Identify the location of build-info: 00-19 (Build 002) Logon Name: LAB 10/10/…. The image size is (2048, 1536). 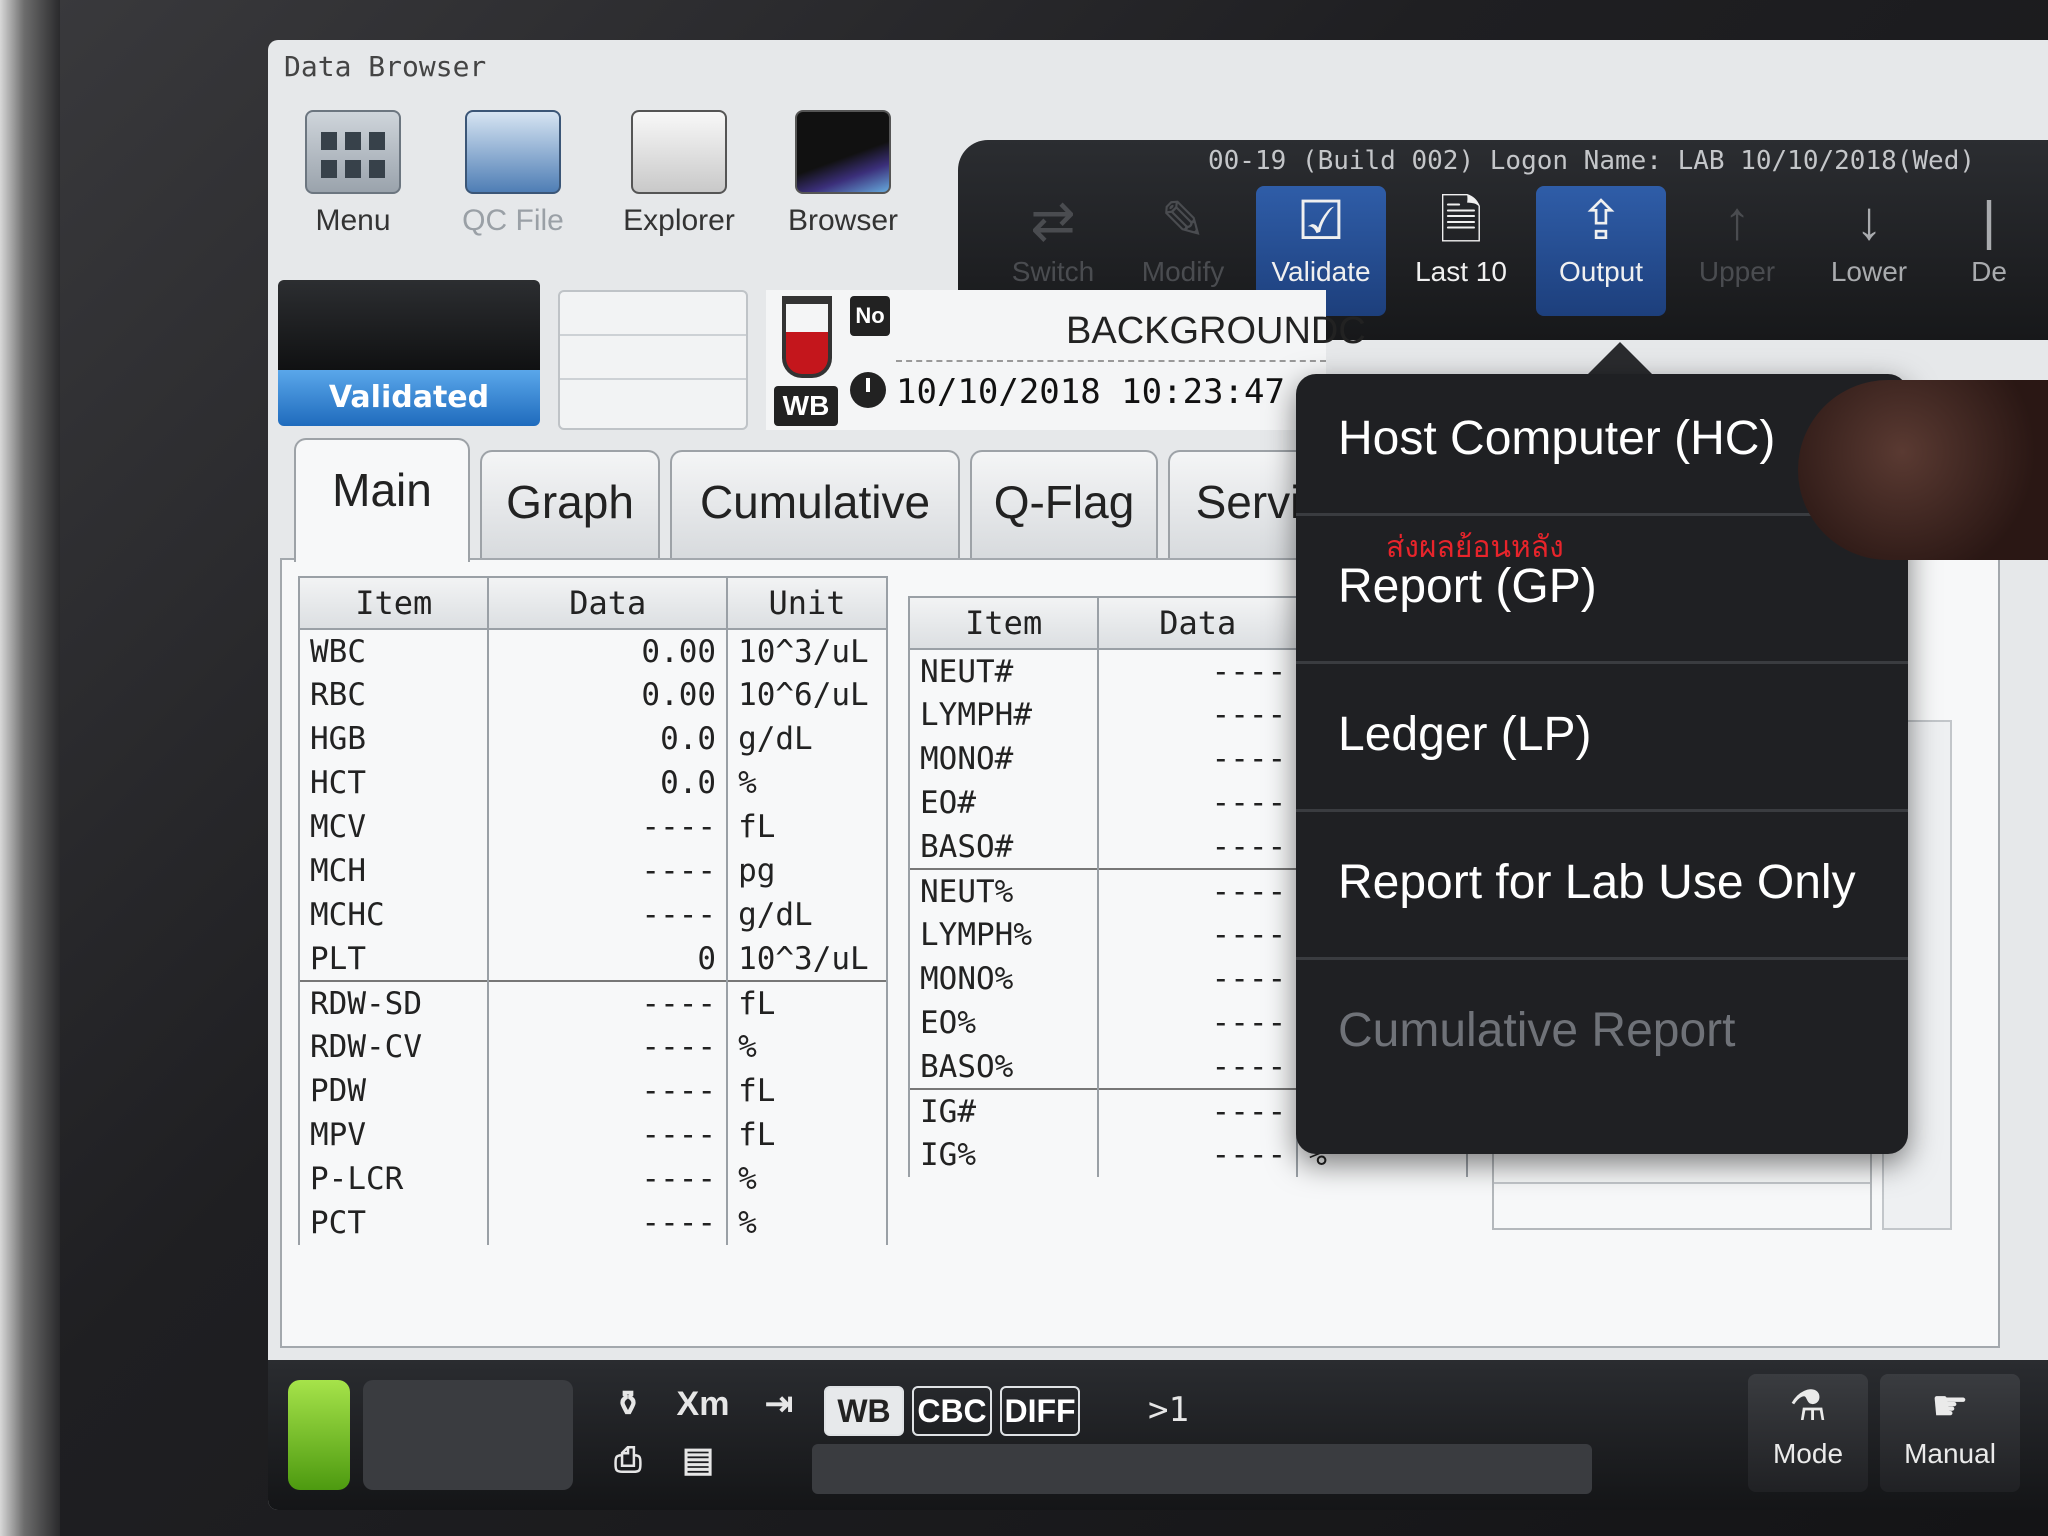
(1592, 161).